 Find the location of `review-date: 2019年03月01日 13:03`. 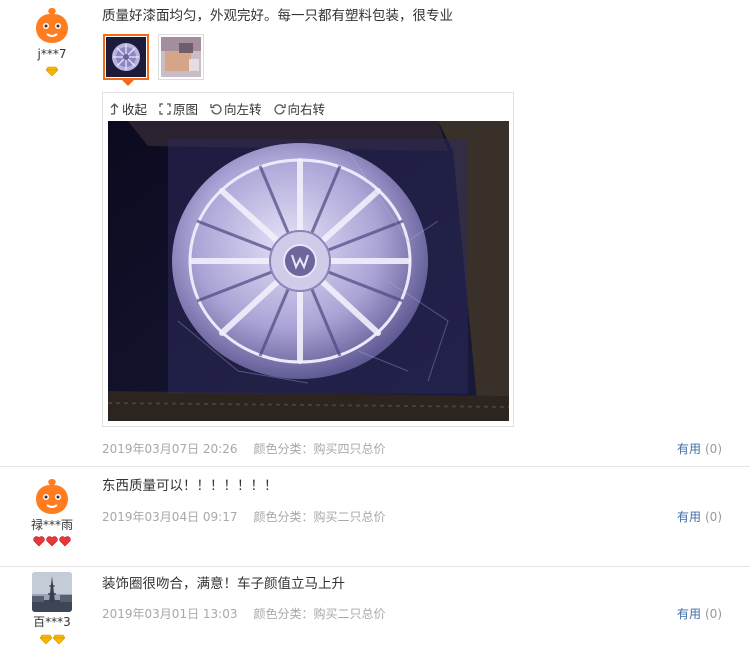

review-date: 2019年03月01日 13:03 is located at coordinates (170, 614).